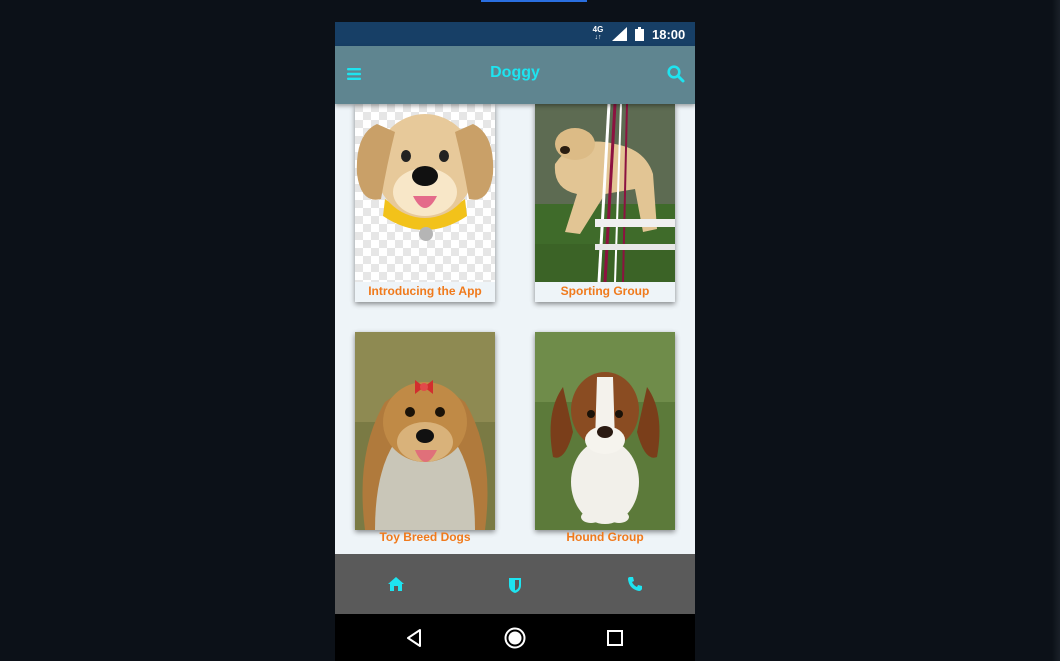 The image size is (1060, 661). Describe the element at coordinates (515, 34) in the screenshot. I see `status-bar: 4G ↓↑ 18:00` at that location.